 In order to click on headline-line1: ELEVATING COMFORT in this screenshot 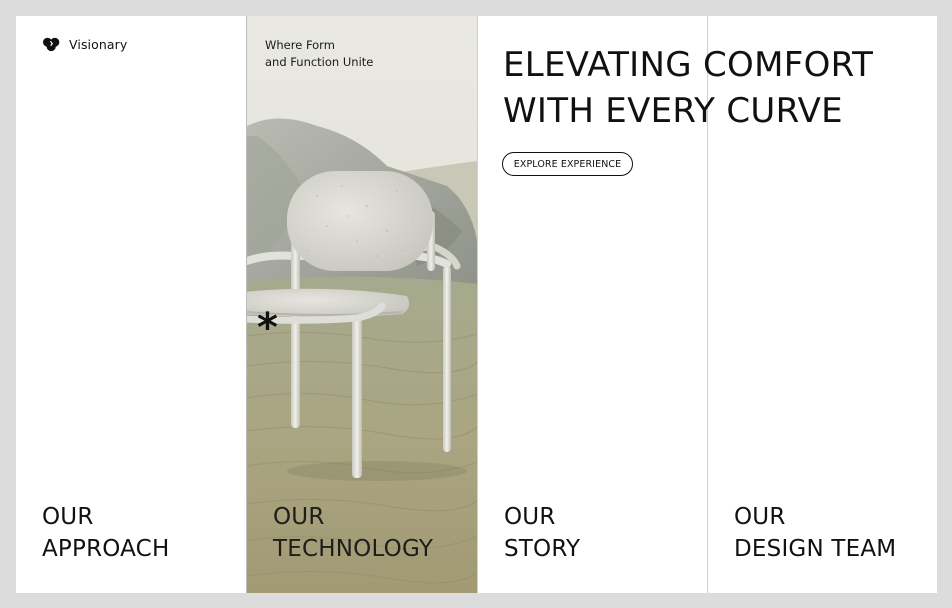, I will do `click(688, 65)`.